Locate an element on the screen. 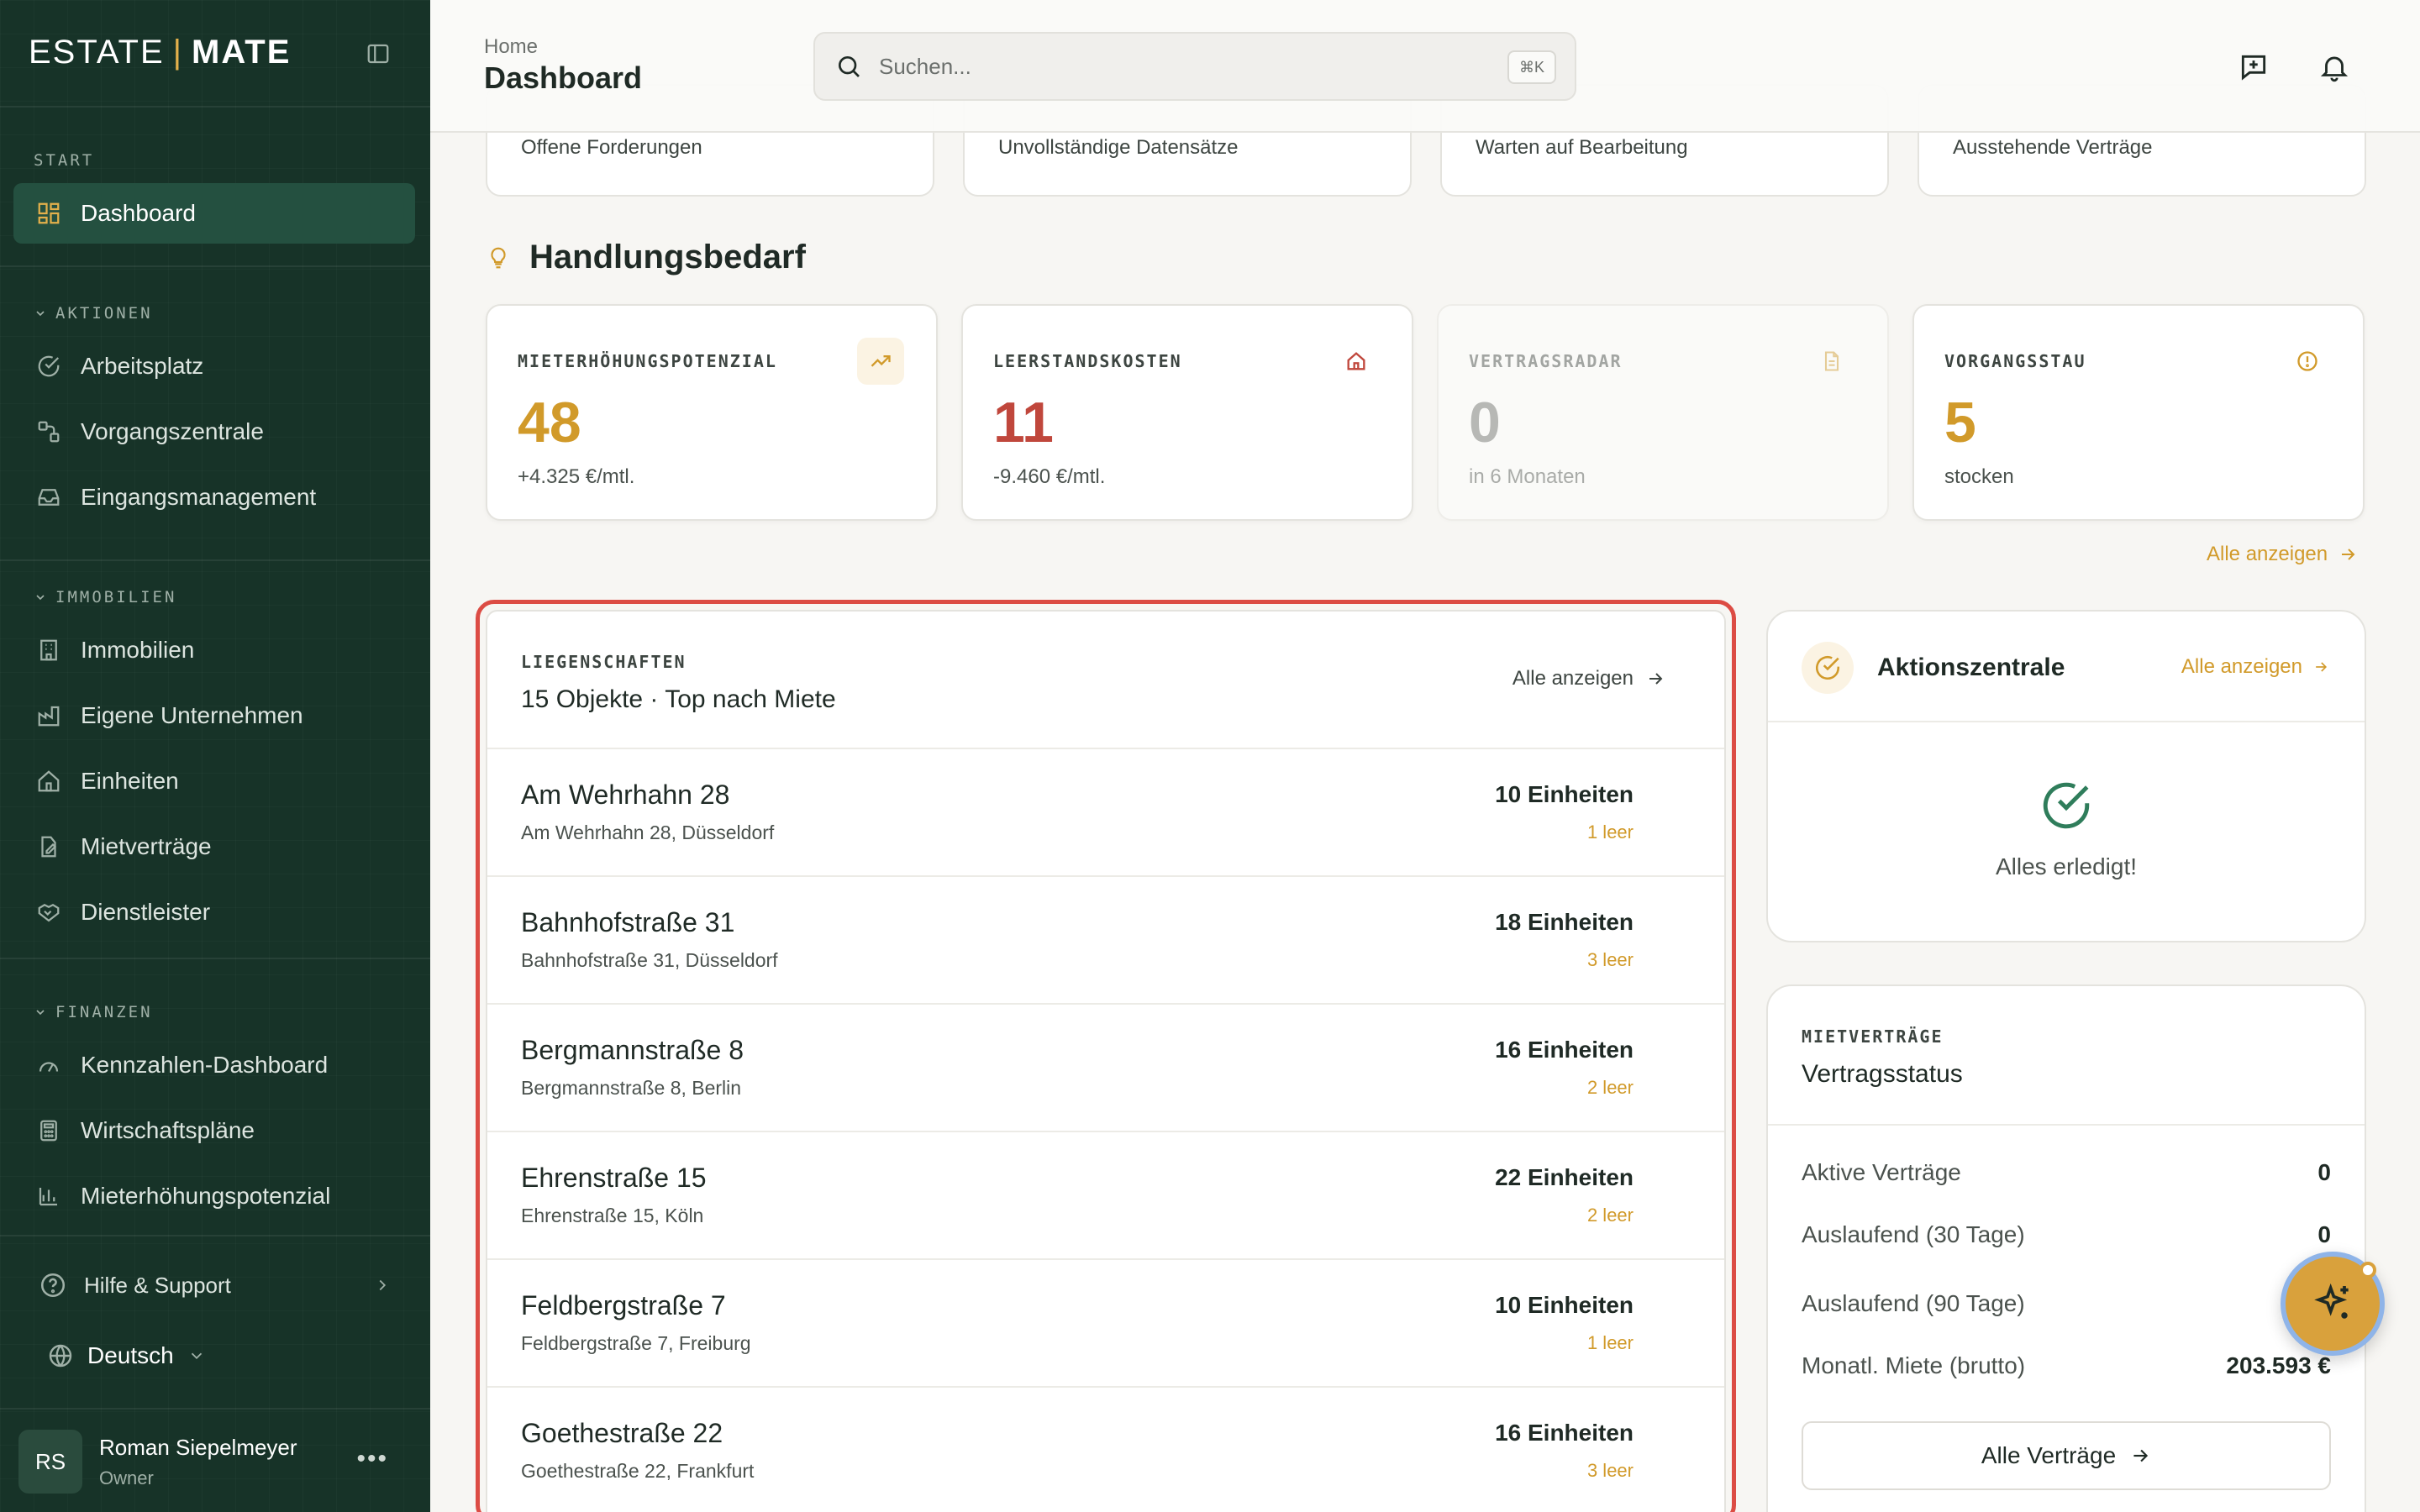 This screenshot has width=2420, height=1512. sidebar-toggle-icon is located at coordinates (378, 54).